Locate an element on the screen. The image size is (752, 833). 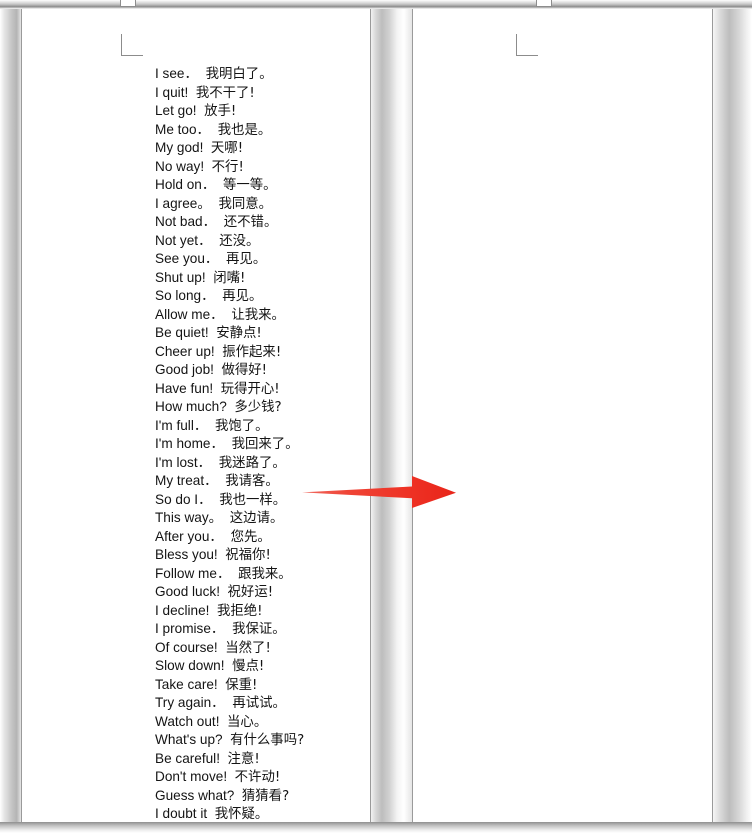
english-phrase: Be careful! is located at coordinates (187, 758).